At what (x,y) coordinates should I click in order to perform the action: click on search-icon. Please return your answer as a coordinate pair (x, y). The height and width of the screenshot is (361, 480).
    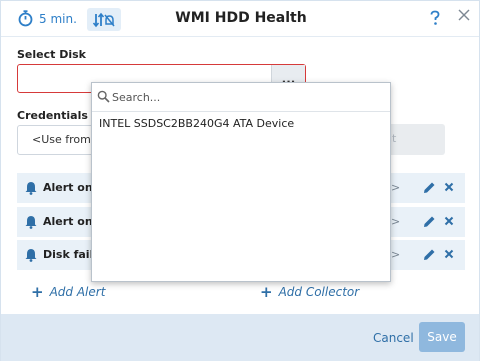
    Looking at the image, I should click on (103, 96).